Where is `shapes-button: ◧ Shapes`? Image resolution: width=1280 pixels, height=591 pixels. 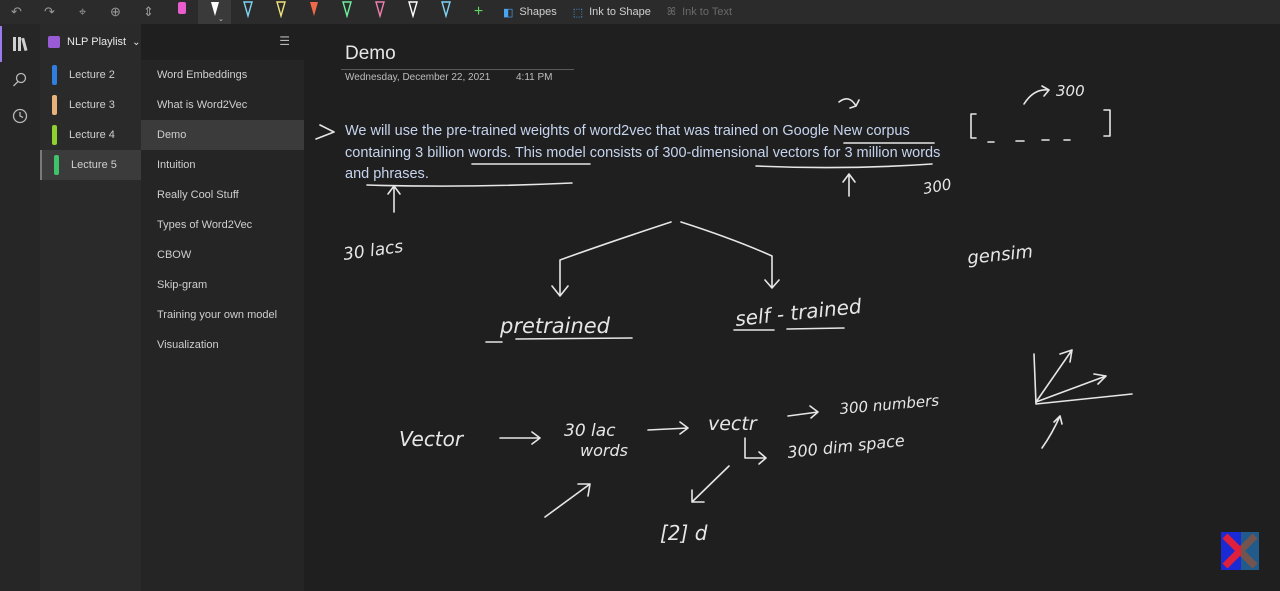 shapes-button: ◧ Shapes is located at coordinates (530, 12).